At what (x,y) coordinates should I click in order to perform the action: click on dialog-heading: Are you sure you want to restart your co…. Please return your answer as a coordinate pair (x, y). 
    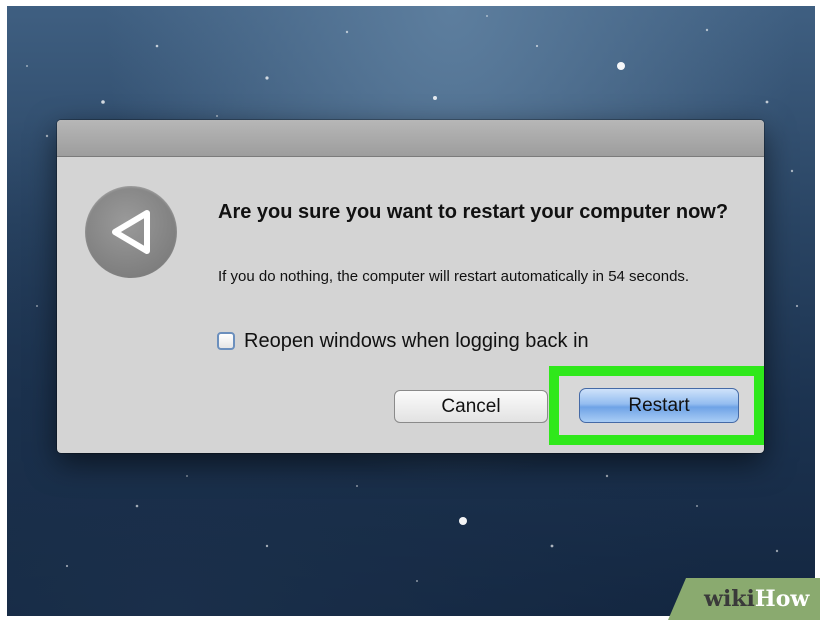
    Looking at the image, I should click on (473, 212).